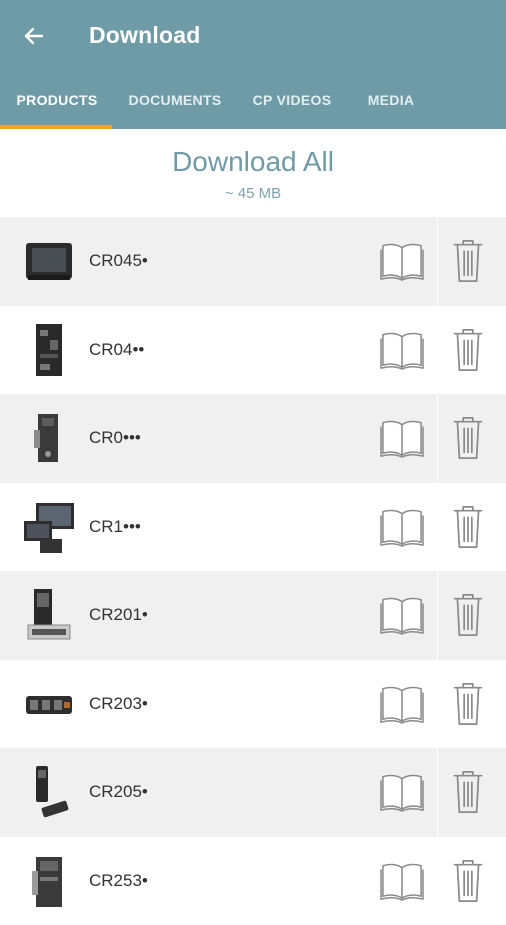 The width and height of the screenshot is (506, 925). What do you see at coordinates (175, 100) in the screenshot?
I see `tab-documents: DOCUMENTS` at bounding box center [175, 100].